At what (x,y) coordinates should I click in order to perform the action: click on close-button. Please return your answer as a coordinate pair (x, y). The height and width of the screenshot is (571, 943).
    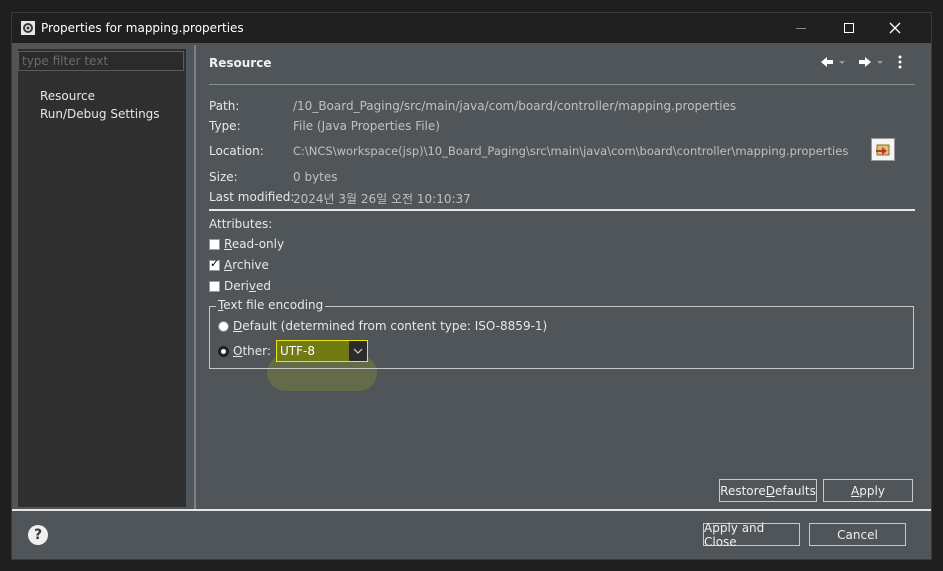
    Looking at the image, I should click on (895, 28).